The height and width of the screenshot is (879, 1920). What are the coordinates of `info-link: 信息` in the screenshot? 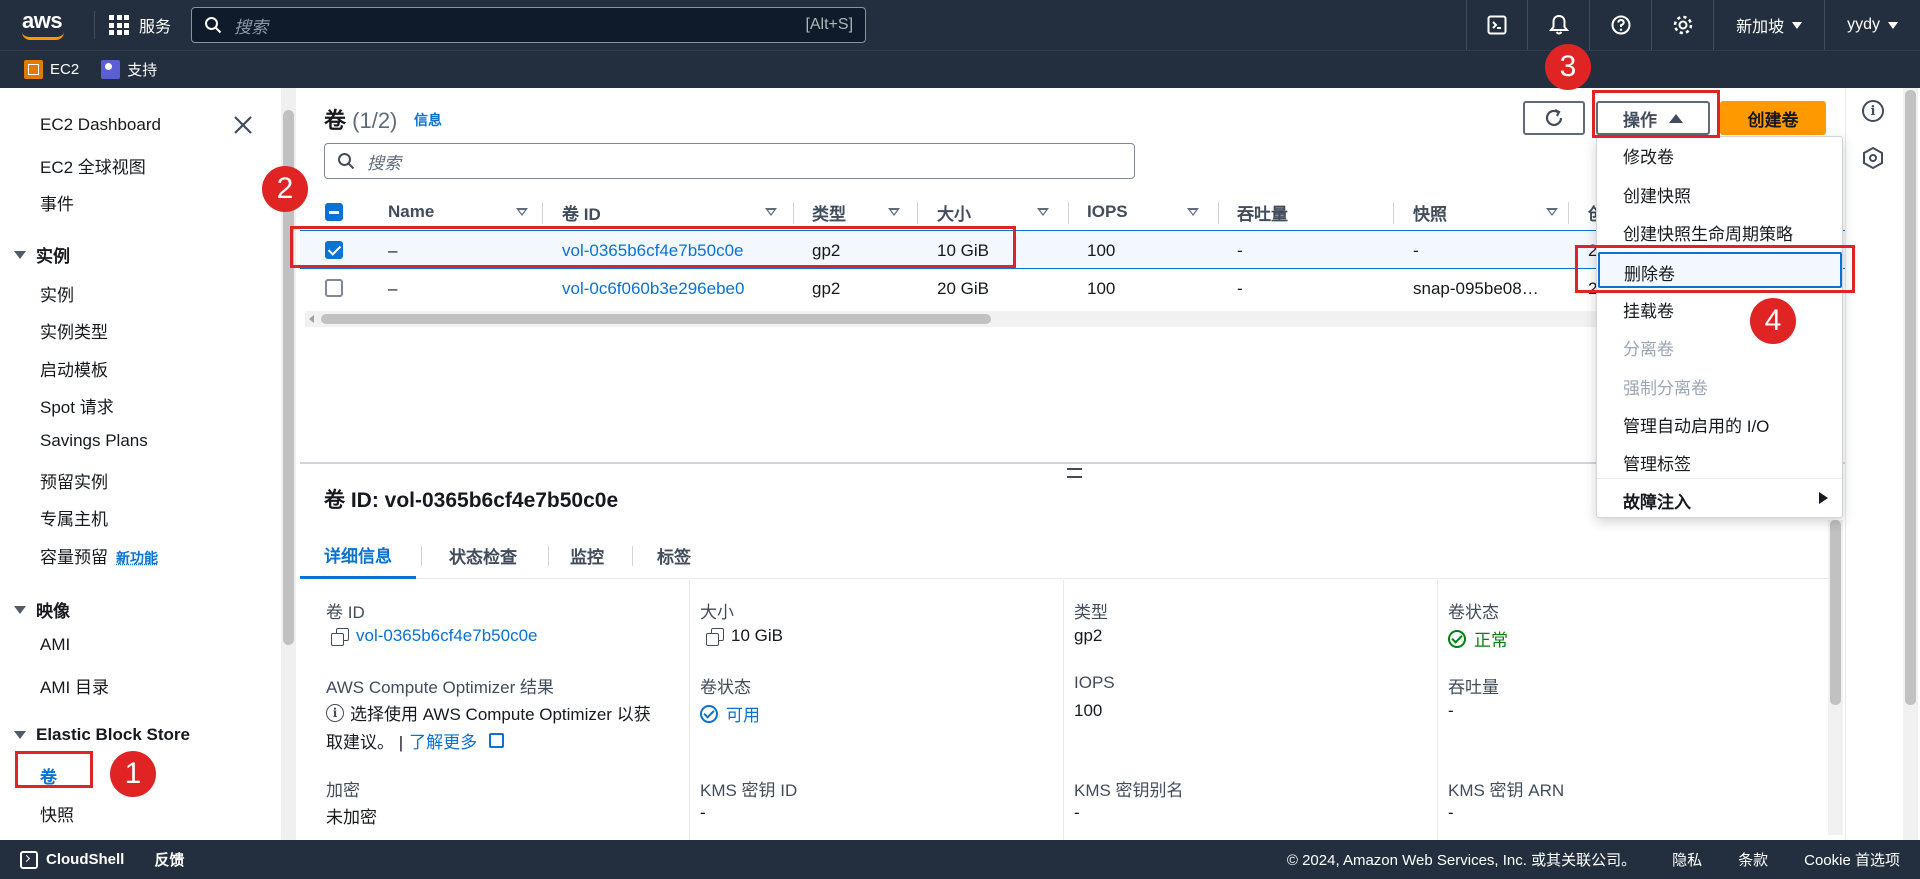 It's located at (428, 120).